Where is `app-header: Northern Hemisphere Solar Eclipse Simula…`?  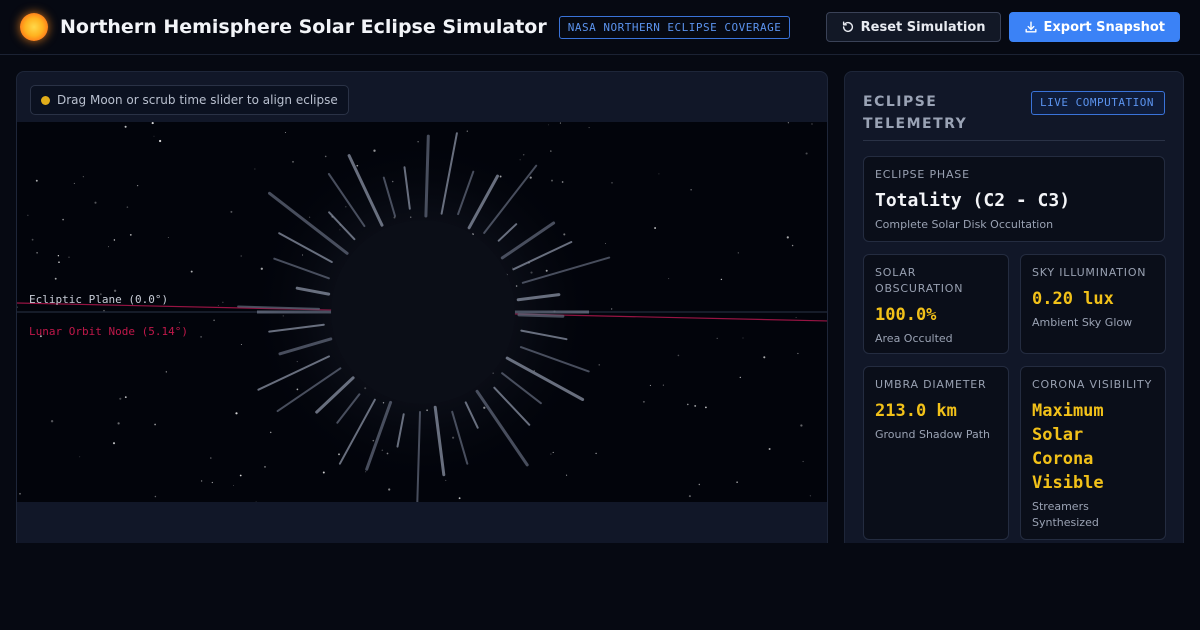
app-header: Northern Hemisphere Solar Eclipse Simula… is located at coordinates (600, 27).